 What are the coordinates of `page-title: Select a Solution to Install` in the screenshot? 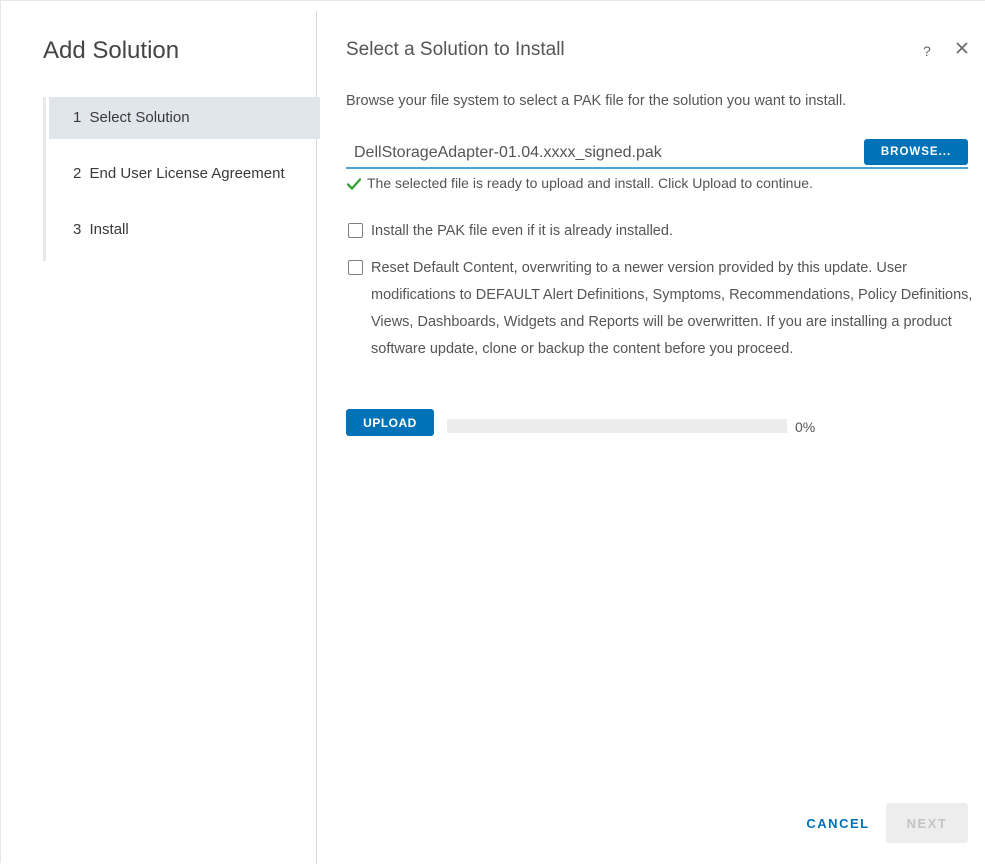 It's located at (455, 49).